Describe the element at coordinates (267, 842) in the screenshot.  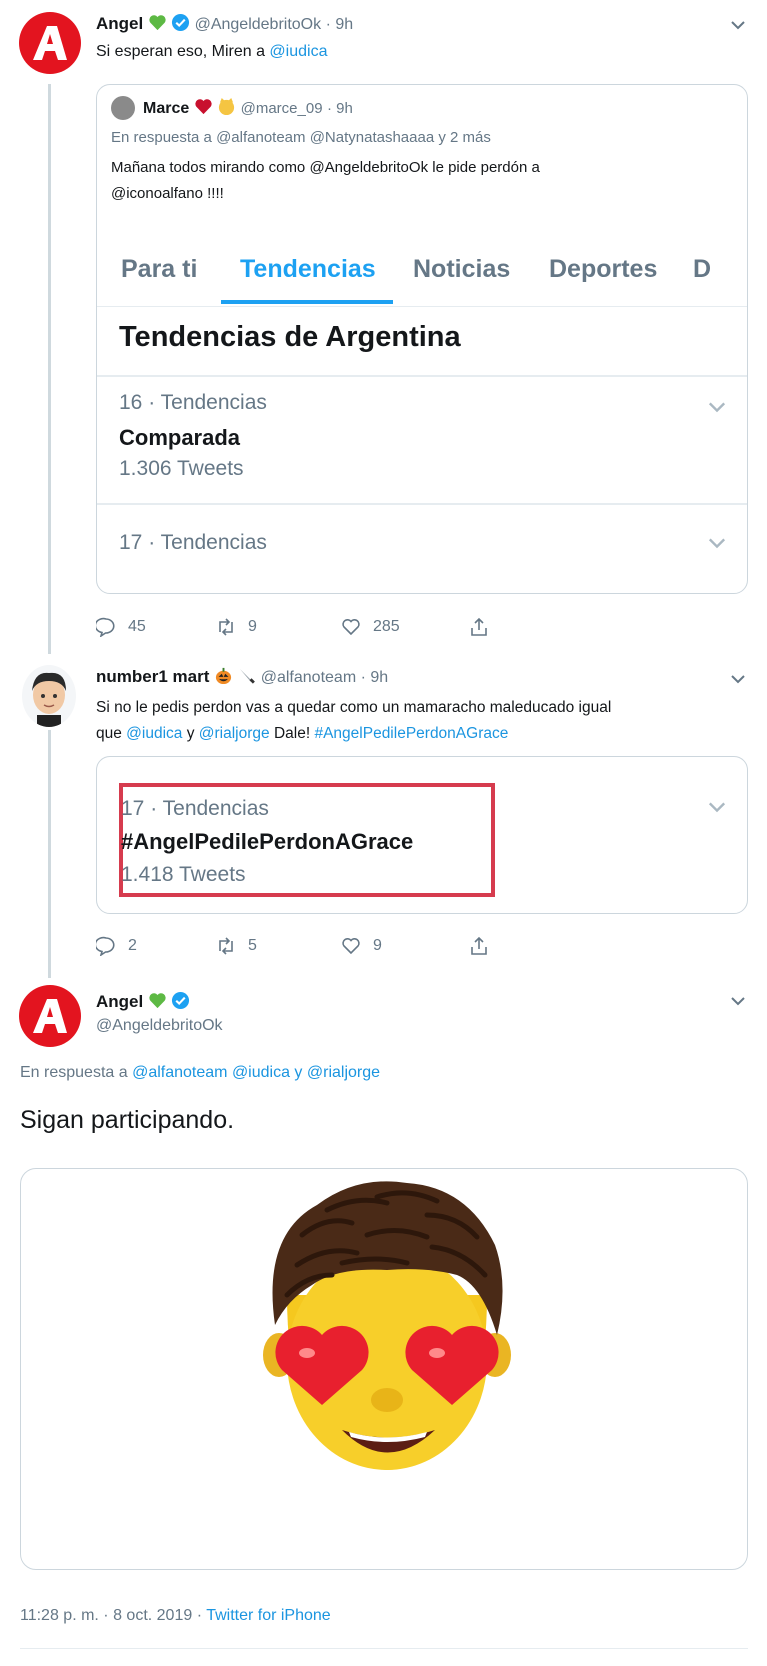
I see `trend-name: #AngelPedilePerdonAGrace` at that location.